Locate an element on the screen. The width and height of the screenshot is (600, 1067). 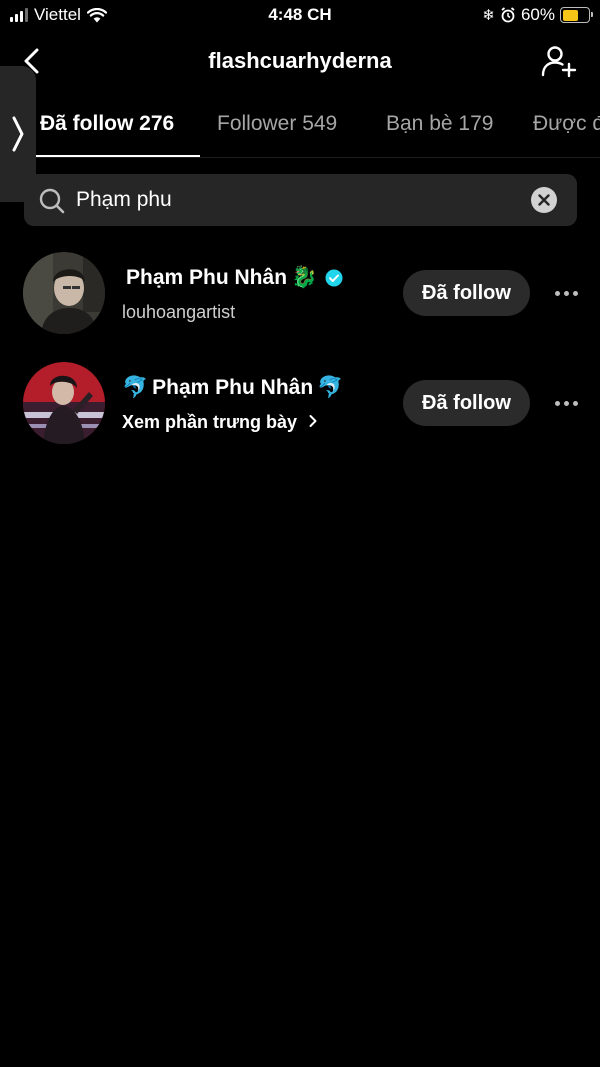
clear-search-button is located at coordinates (544, 200).